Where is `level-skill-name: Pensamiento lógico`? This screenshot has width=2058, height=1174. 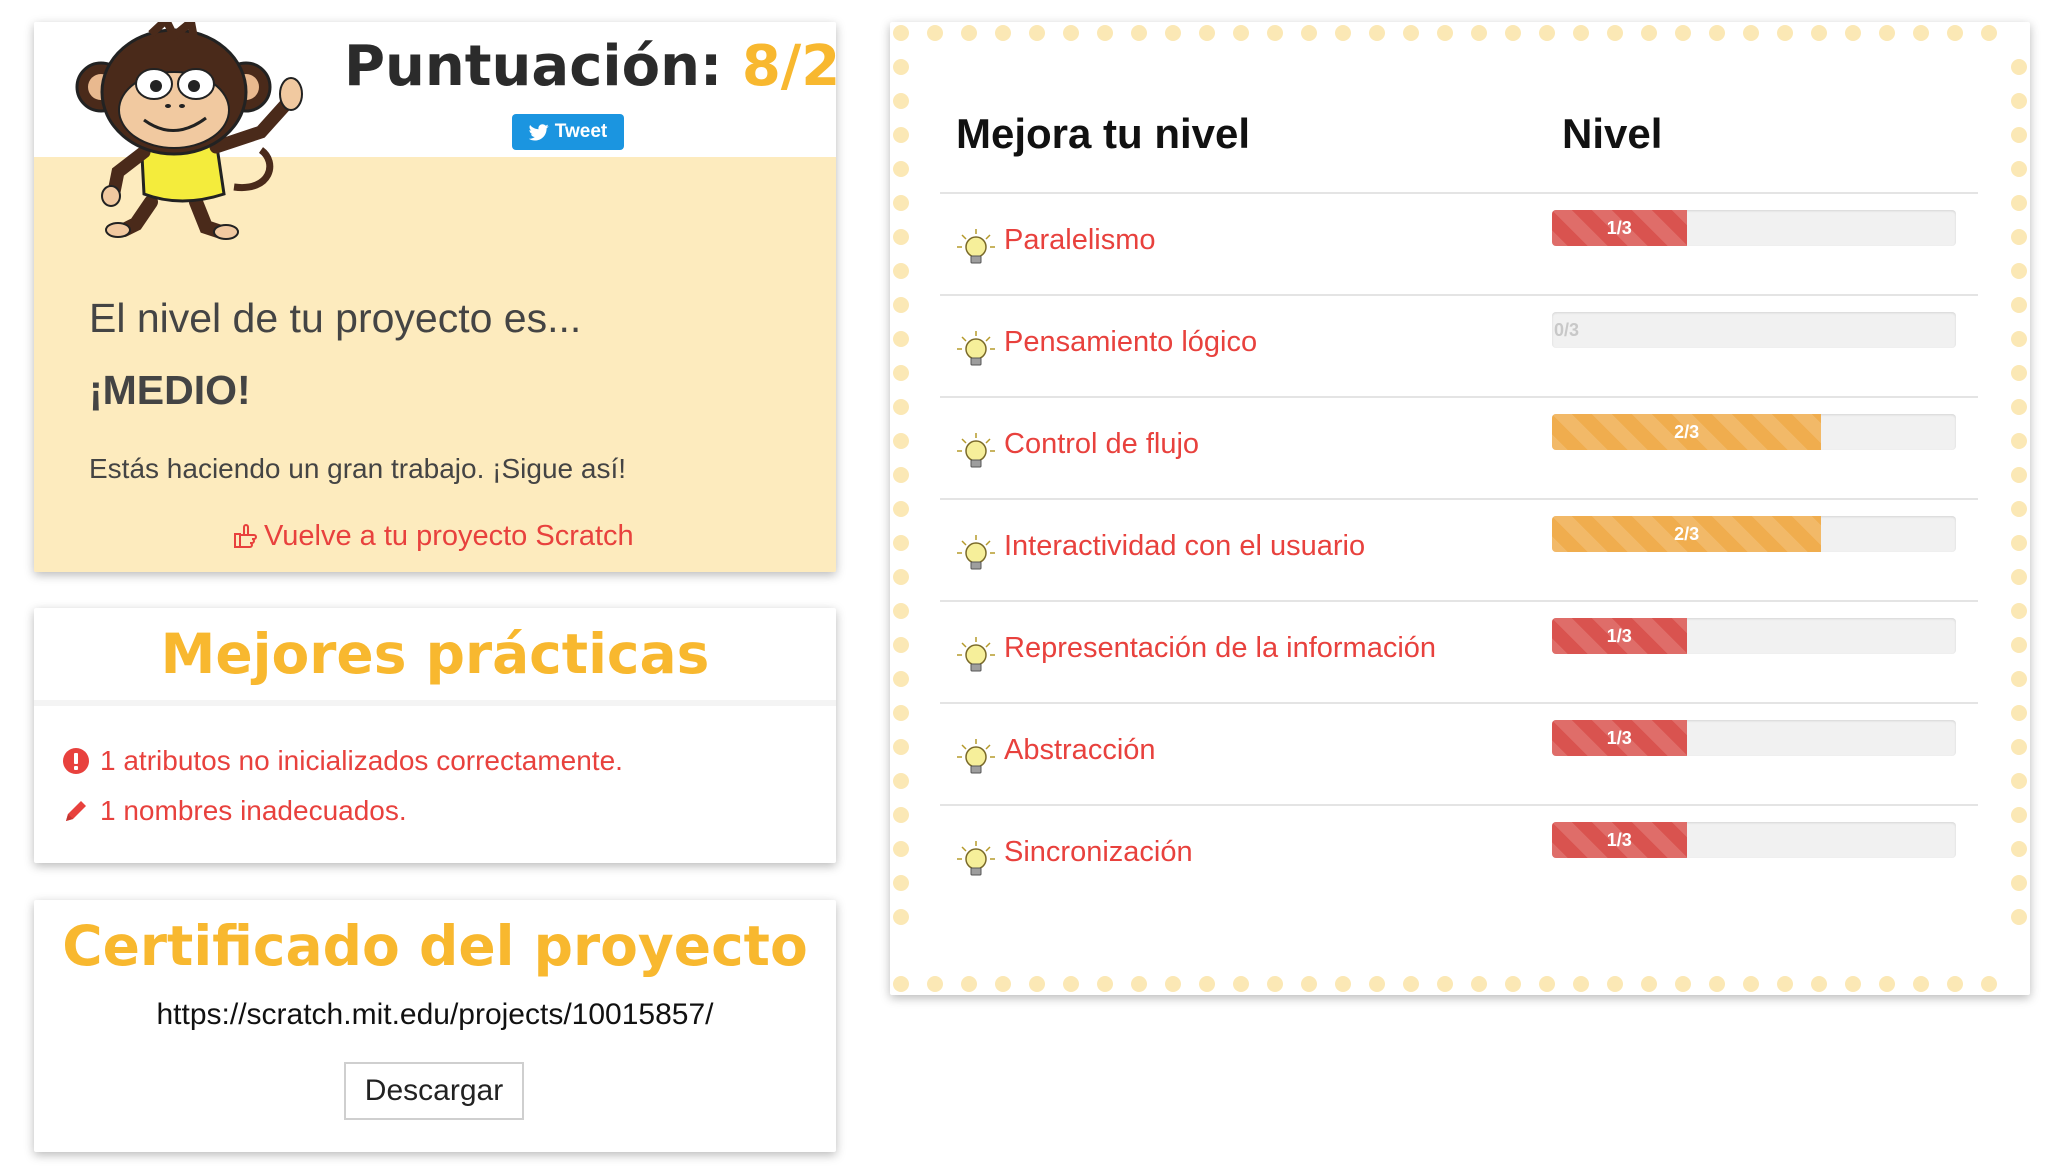
level-skill-name: Pensamiento lógico is located at coordinates (1130, 342).